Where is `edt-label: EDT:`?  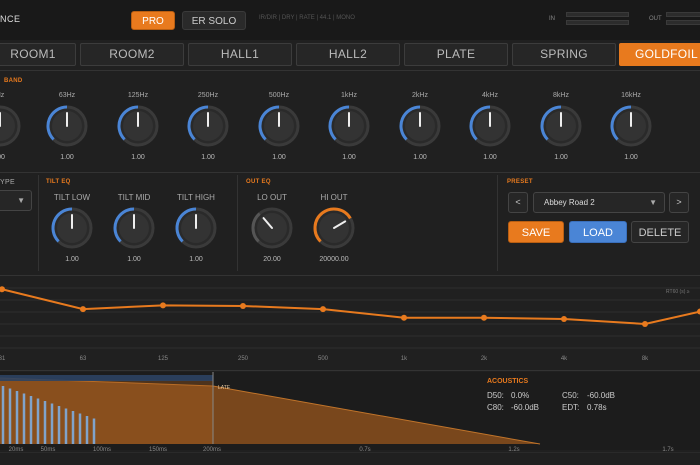 edt-label: EDT: is located at coordinates (571, 407).